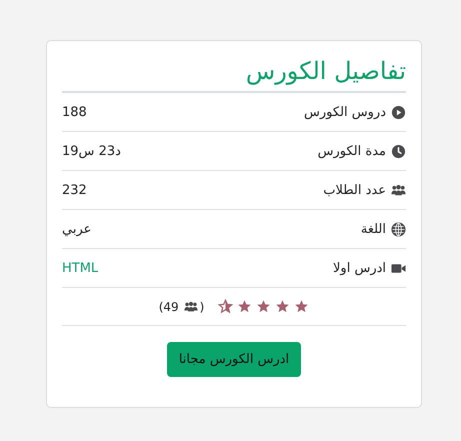  What do you see at coordinates (398, 112) in the screenshot?
I see `play-icon` at bounding box center [398, 112].